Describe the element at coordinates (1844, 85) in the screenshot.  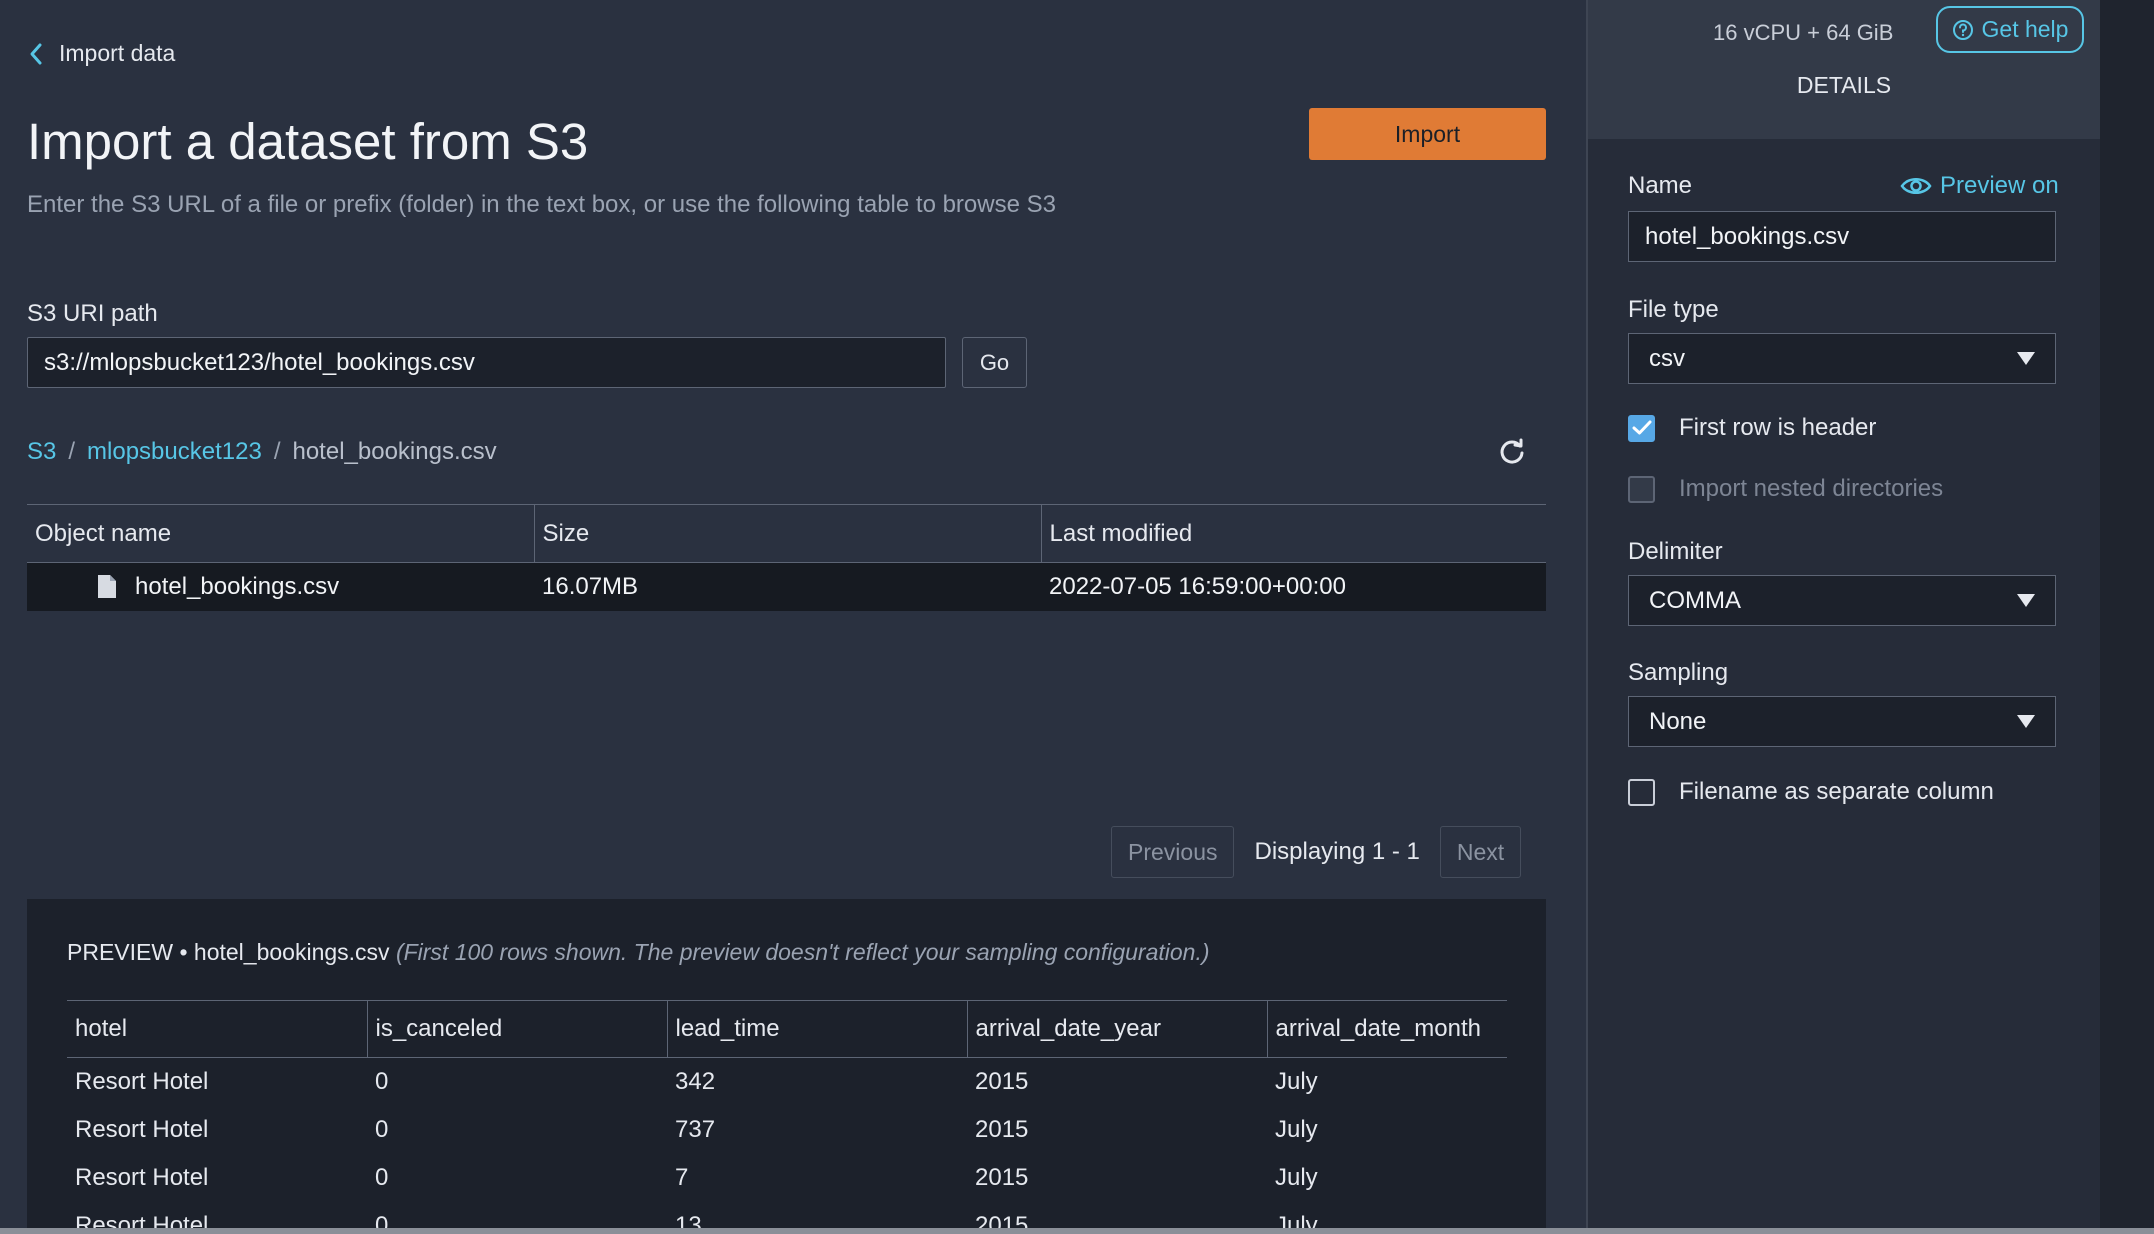
I see `details-title: DETAILS` at that location.